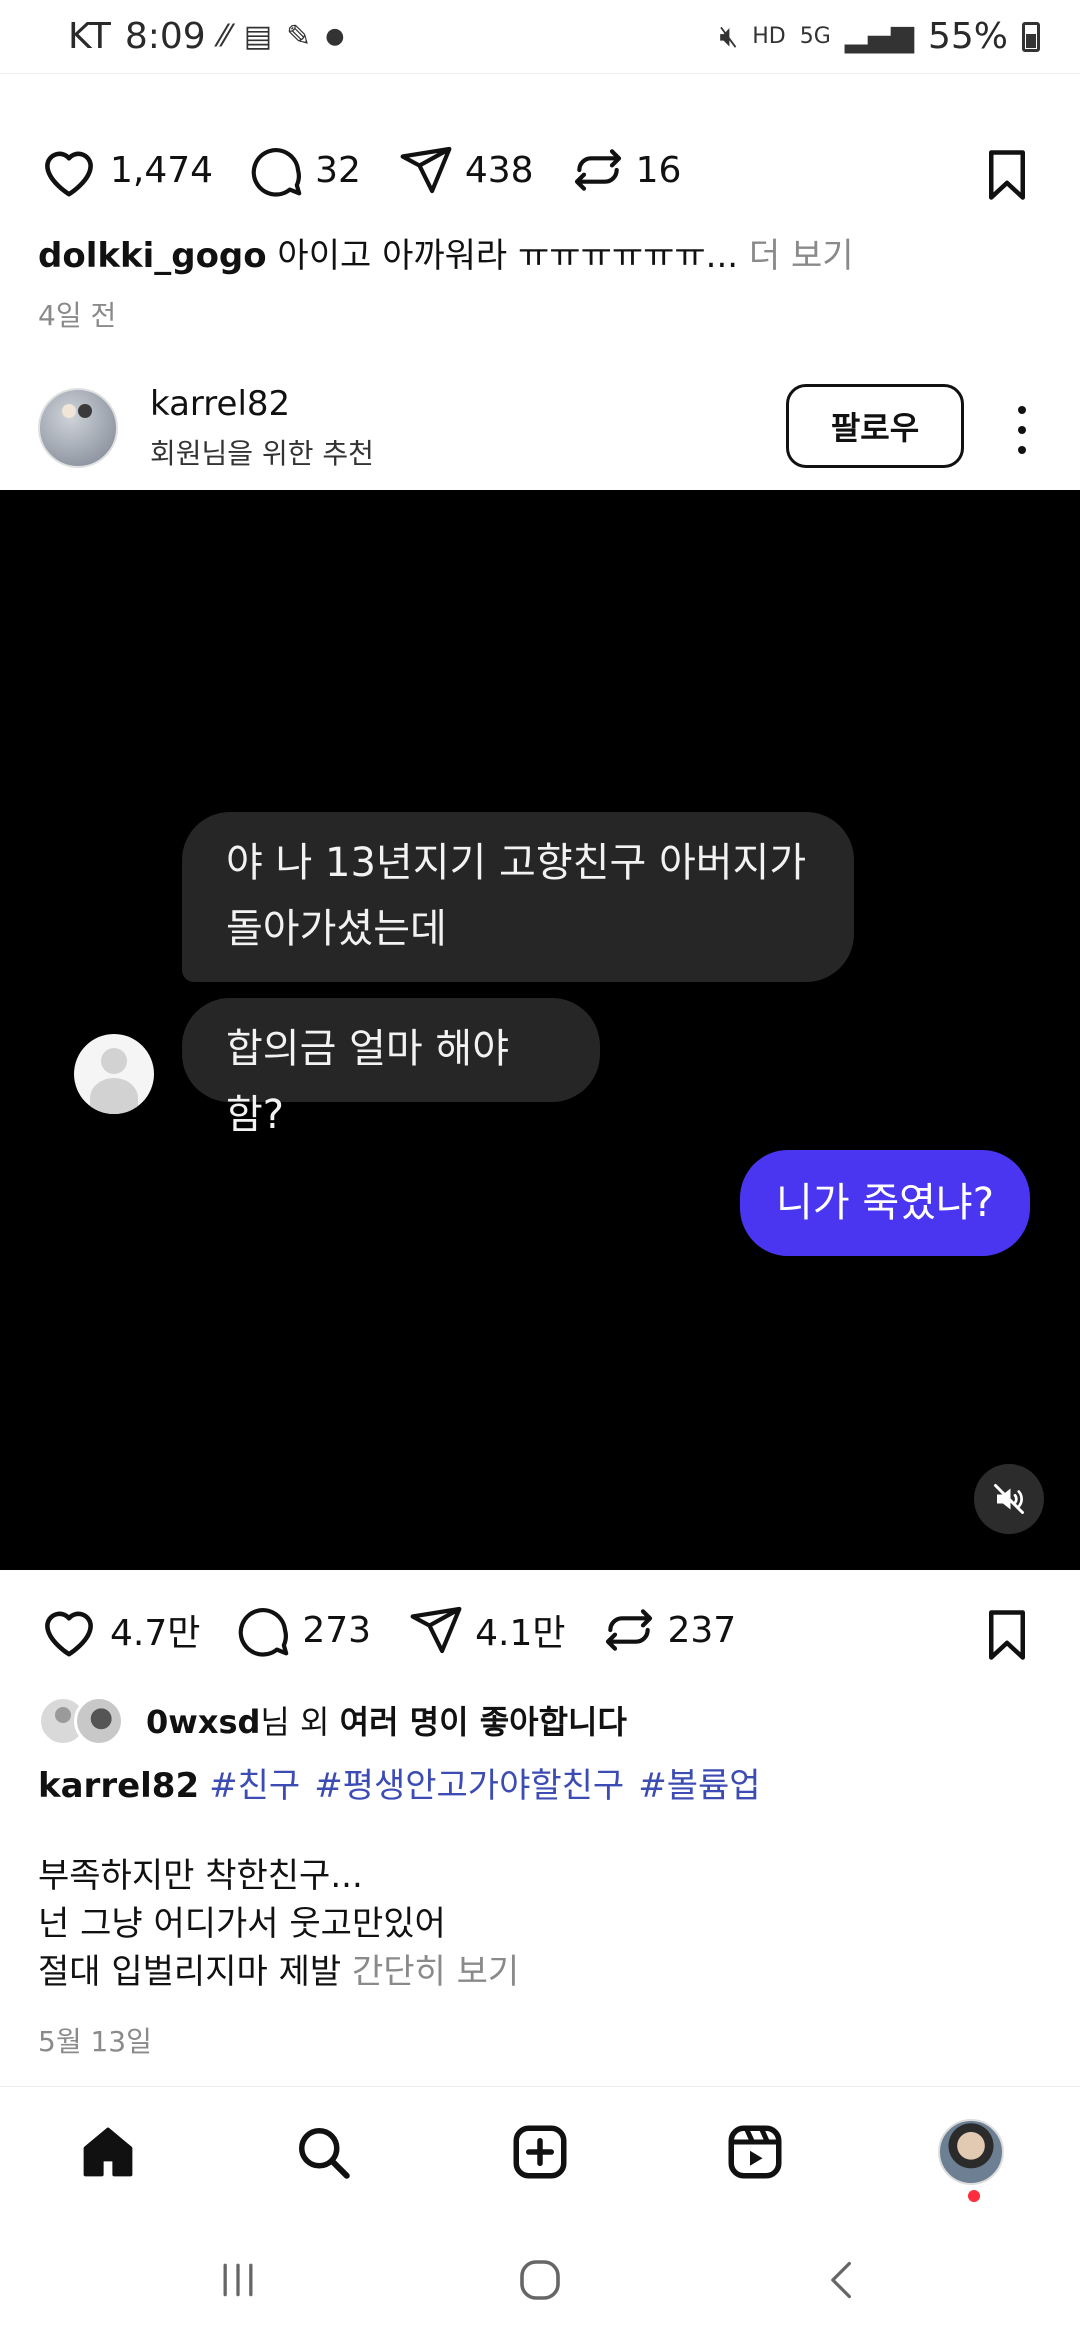  Describe the element at coordinates (242, 1924) in the screenshot. I see `post2-body-line2: 넌 그냥 어디가서 웃고만있어` at that location.